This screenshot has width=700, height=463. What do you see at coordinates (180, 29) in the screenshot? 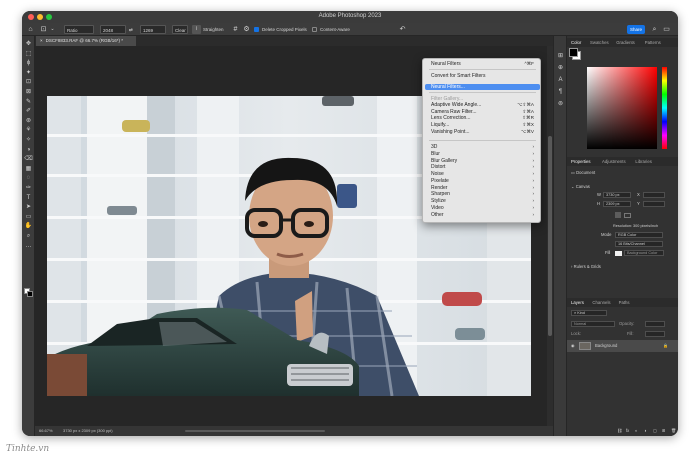
I see `clear-button: Clear` at bounding box center [180, 29].